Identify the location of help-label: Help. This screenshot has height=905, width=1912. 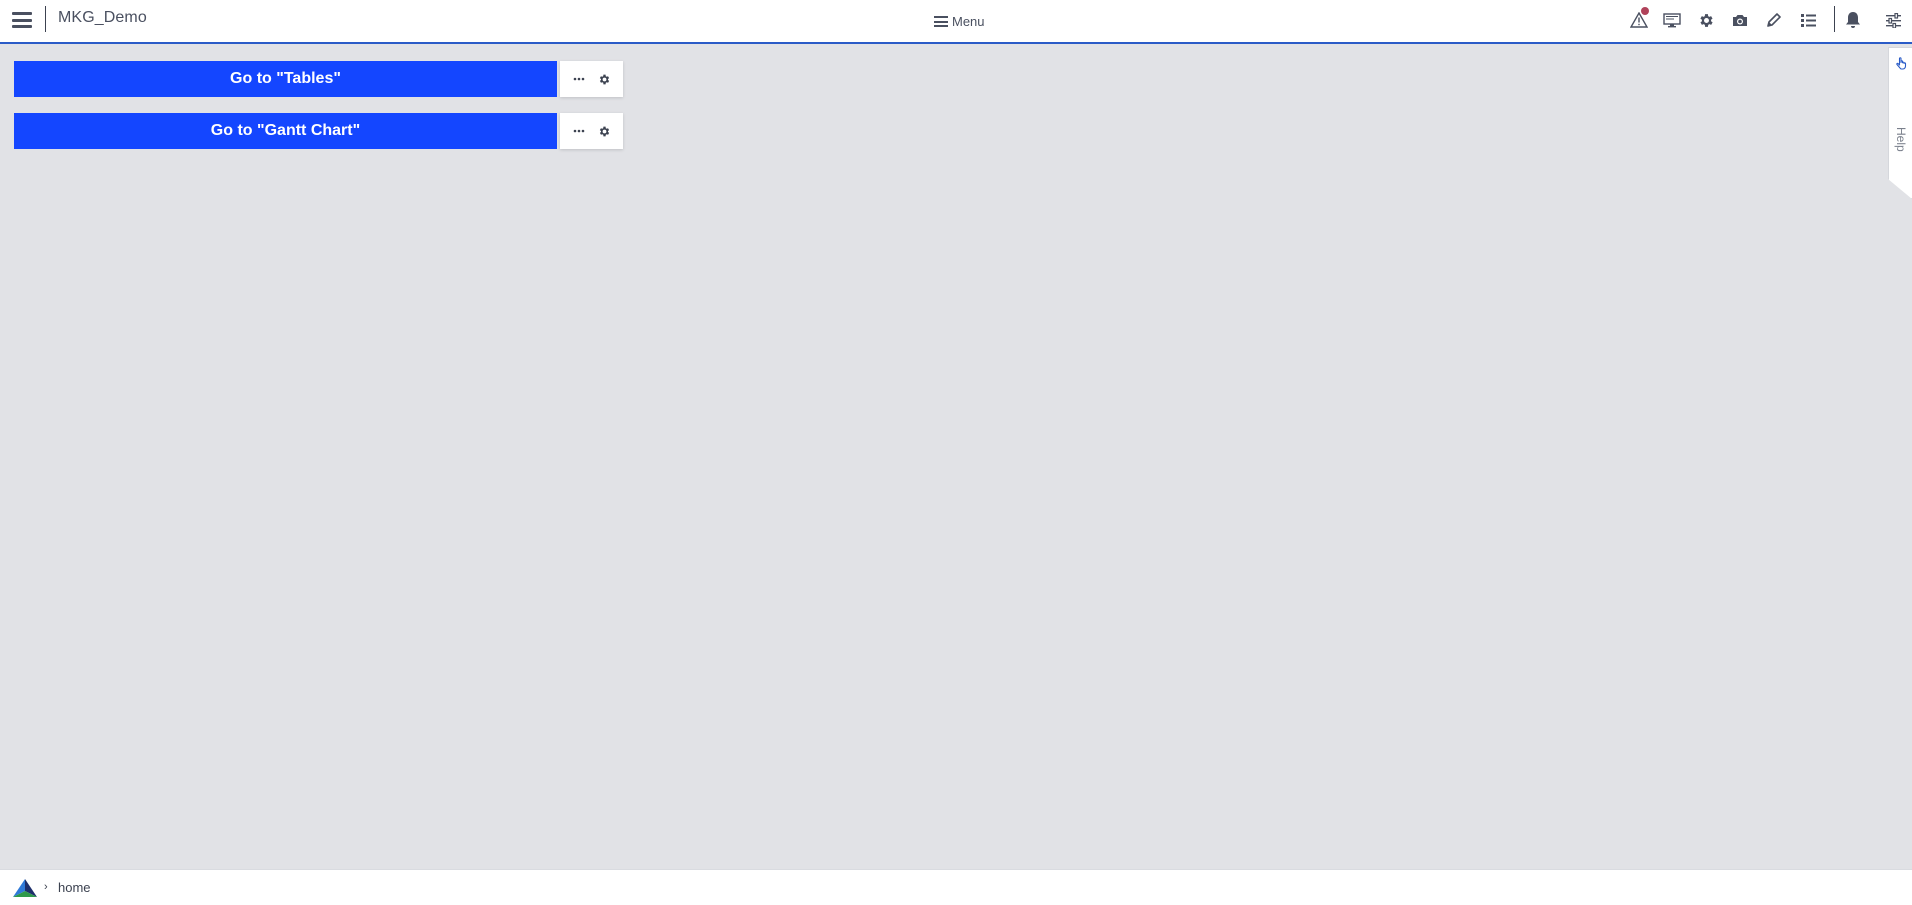
(1901, 139).